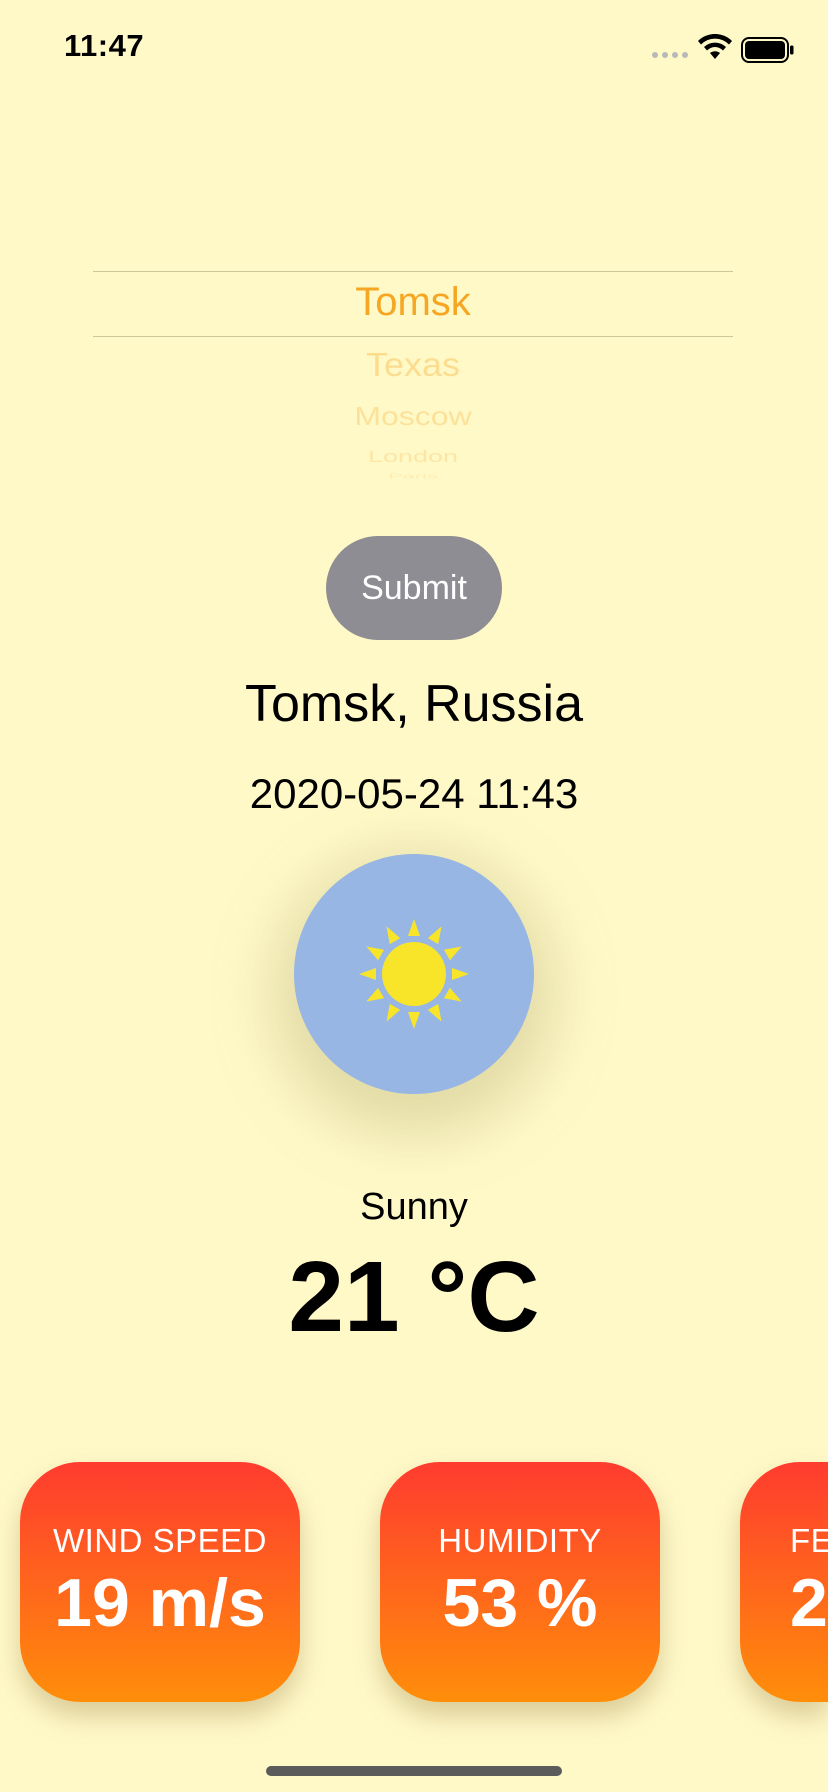 The width and height of the screenshot is (828, 1792). I want to click on feels-like-card: FE 2, so click(784, 1582).